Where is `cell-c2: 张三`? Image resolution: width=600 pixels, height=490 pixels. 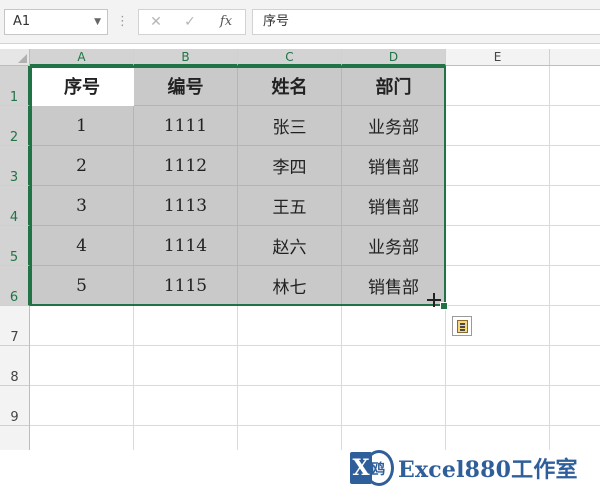
cell-c2: 张三 is located at coordinates (290, 126).